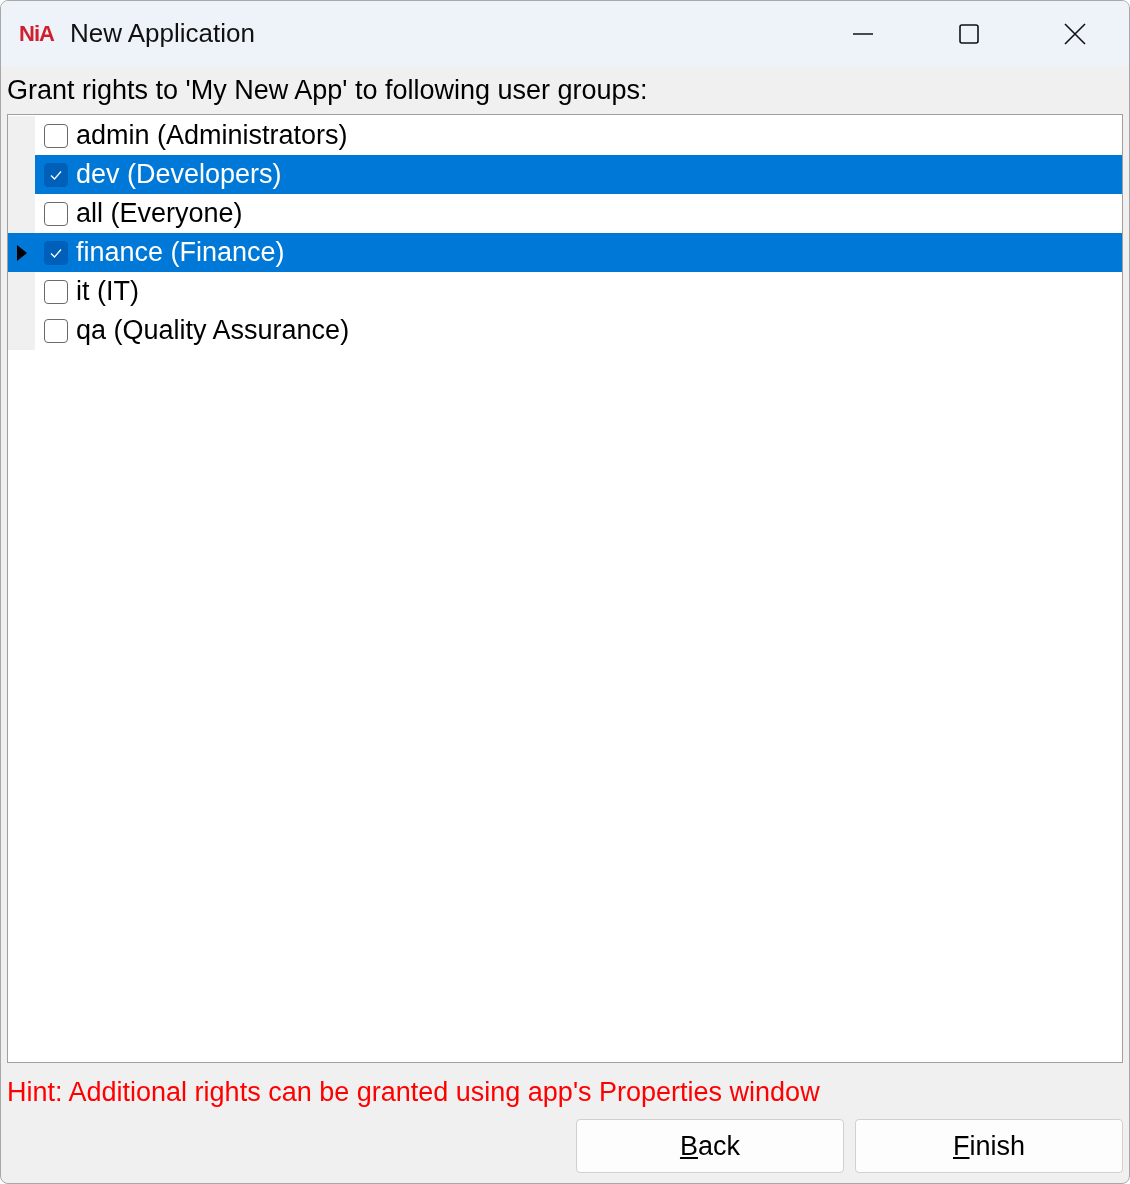 Image resolution: width=1130 pixels, height=1184 pixels. Describe the element at coordinates (1075, 33) in the screenshot. I see `close-icon` at that location.